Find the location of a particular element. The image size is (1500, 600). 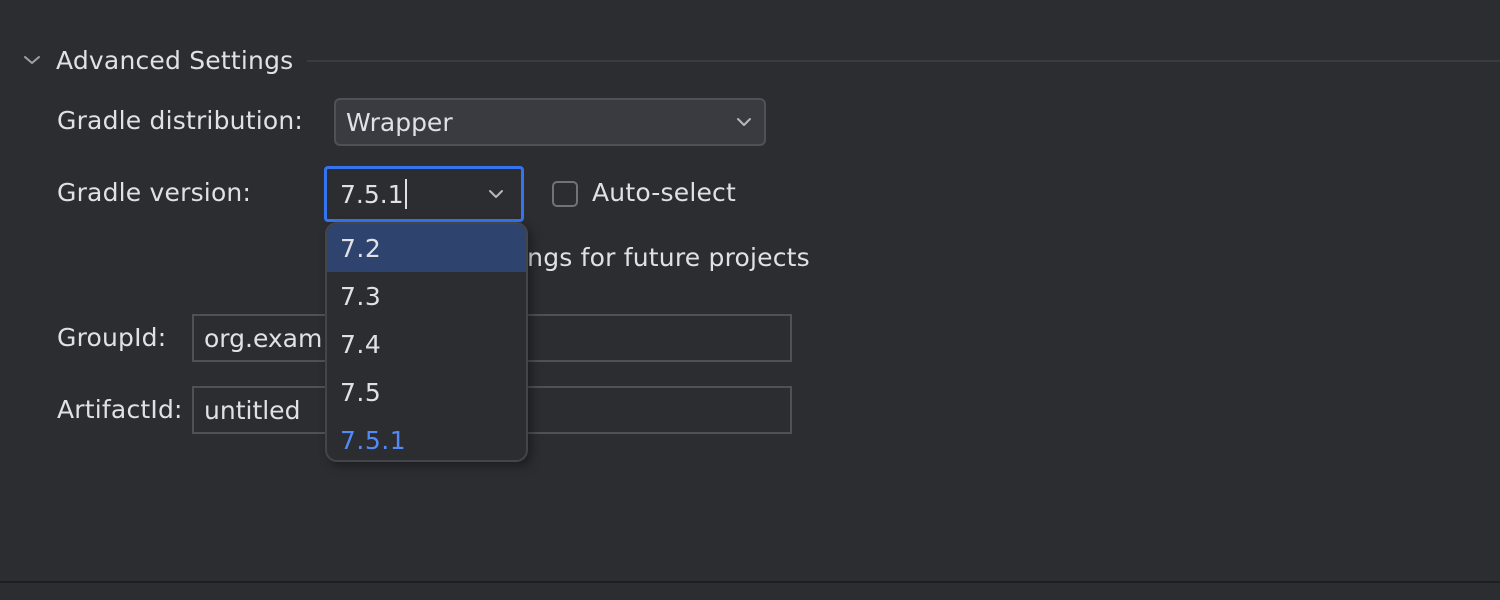

gradle-version-value: 7.5.1 is located at coordinates (372, 194).